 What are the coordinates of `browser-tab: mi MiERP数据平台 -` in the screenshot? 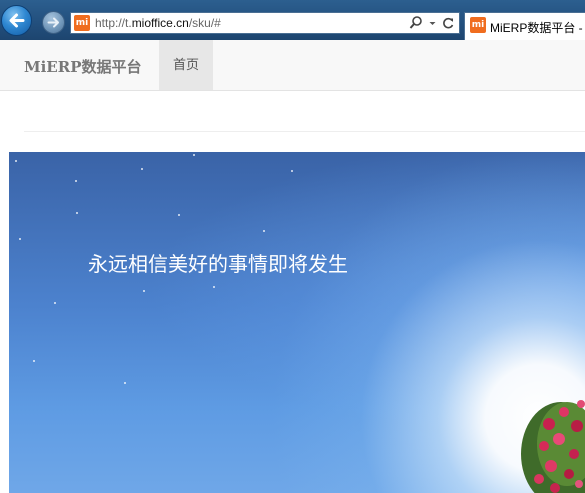 It's located at (524, 26).